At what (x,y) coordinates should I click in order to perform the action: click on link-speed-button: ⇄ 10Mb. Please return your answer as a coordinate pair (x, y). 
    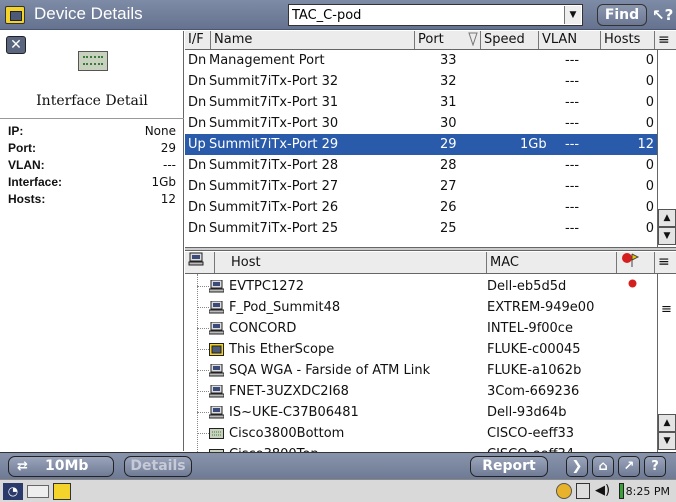
    Looking at the image, I should click on (61, 466).